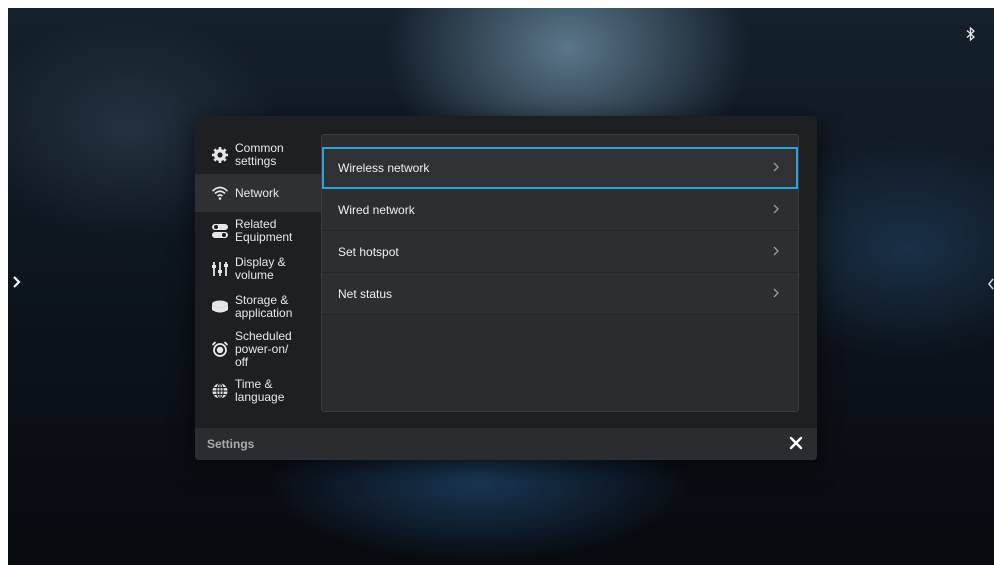  What do you see at coordinates (991, 284) in the screenshot?
I see `expand-right-arrow-icon` at bounding box center [991, 284].